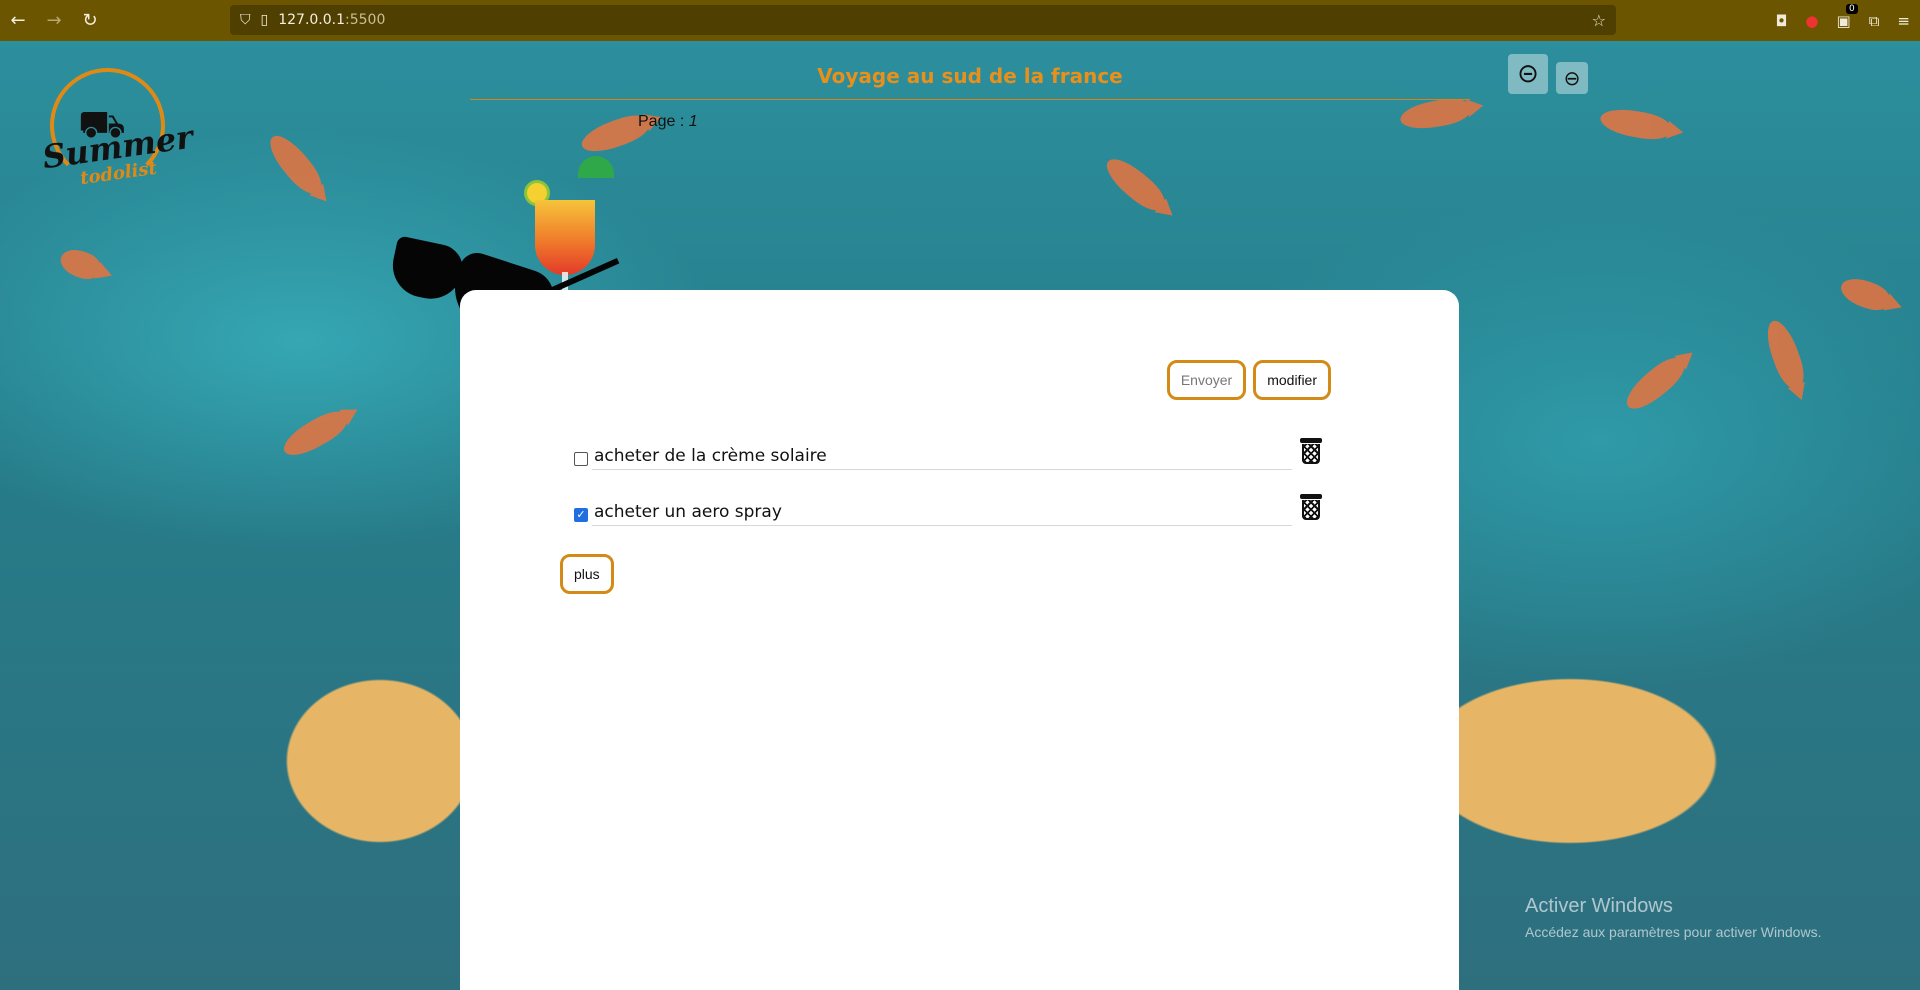 This screenshot has width=1920, height=990. I want to click on page-number: 1, so click(693, 121).